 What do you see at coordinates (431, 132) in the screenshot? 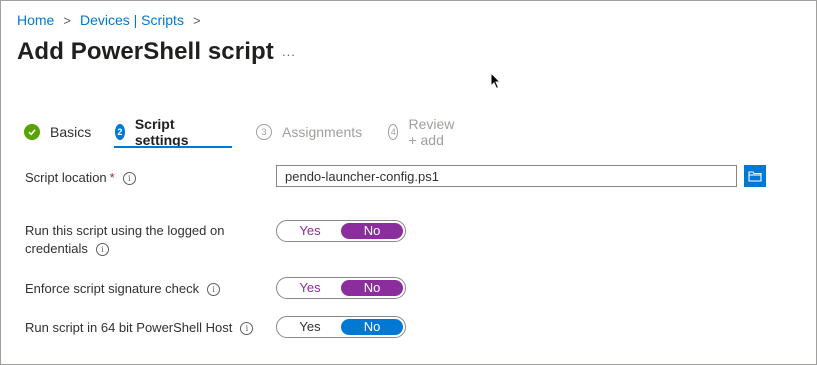
I see `step-label: Review + add` at bounding box center [431, 132].